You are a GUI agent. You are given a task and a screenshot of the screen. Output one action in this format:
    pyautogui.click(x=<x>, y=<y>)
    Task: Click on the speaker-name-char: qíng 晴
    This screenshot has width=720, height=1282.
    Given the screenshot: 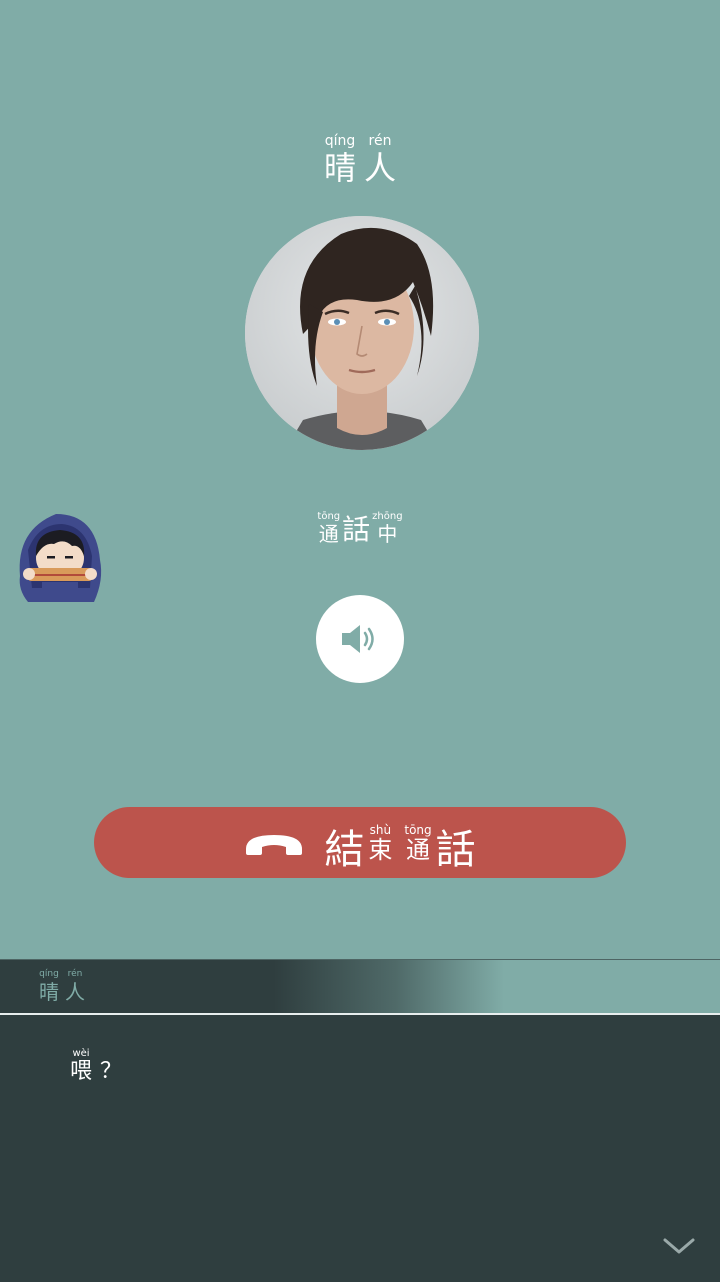 What is the action you would take?
    pyautogui.click(x=49, y=986)
    